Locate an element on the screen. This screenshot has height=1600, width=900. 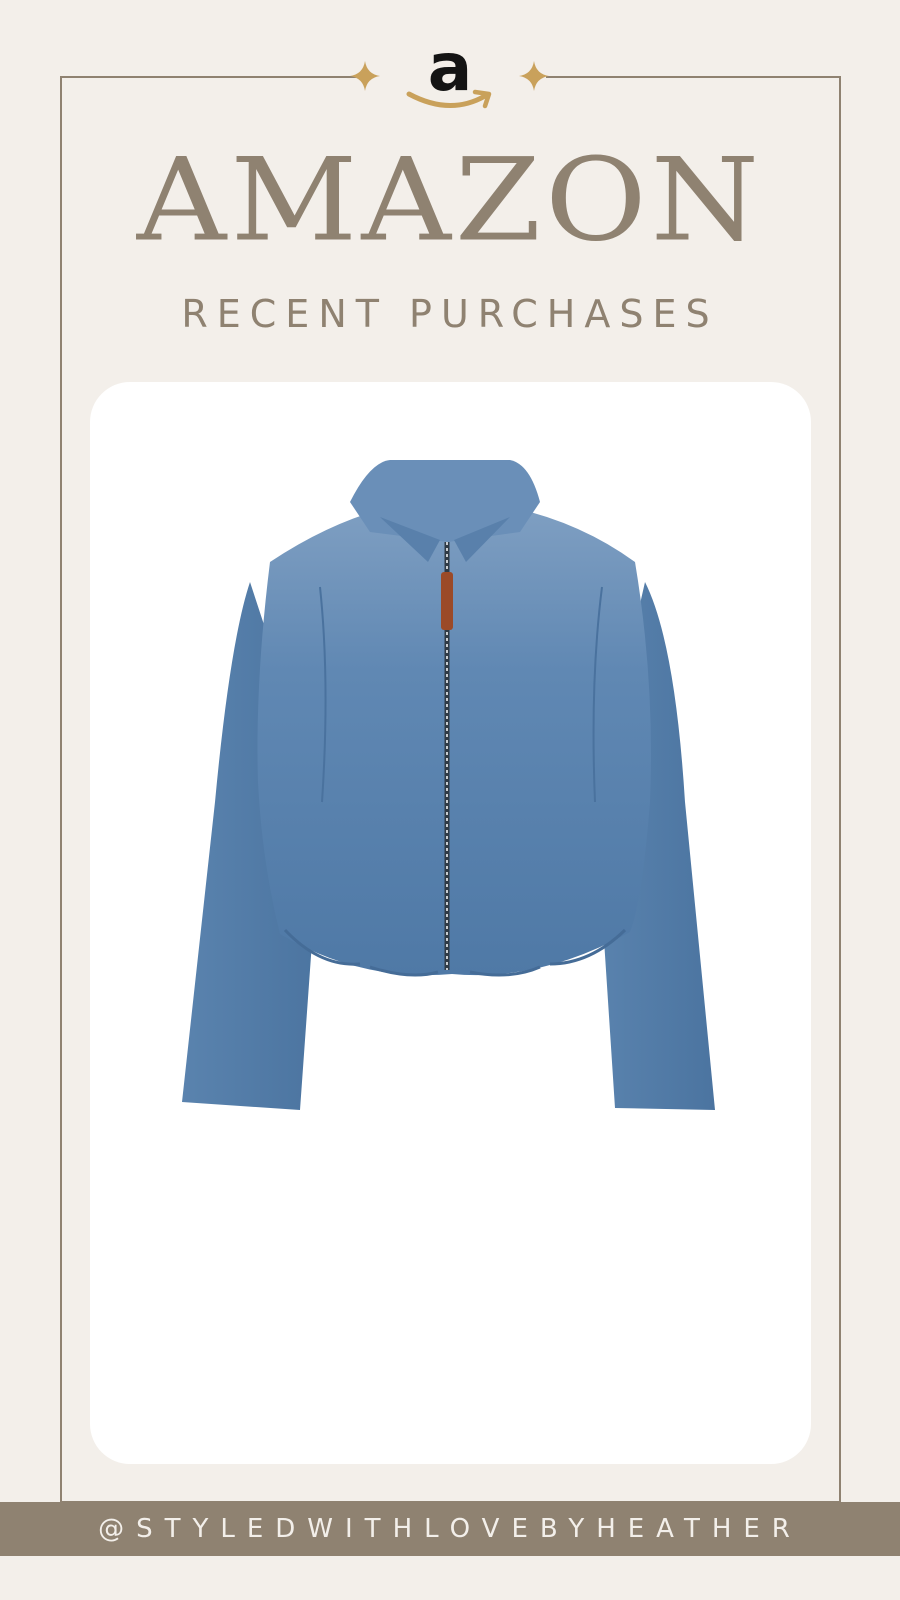
footer-band: @STYLEDWITHLOVEBYHEATHER is located at coordinates (450, 1529).